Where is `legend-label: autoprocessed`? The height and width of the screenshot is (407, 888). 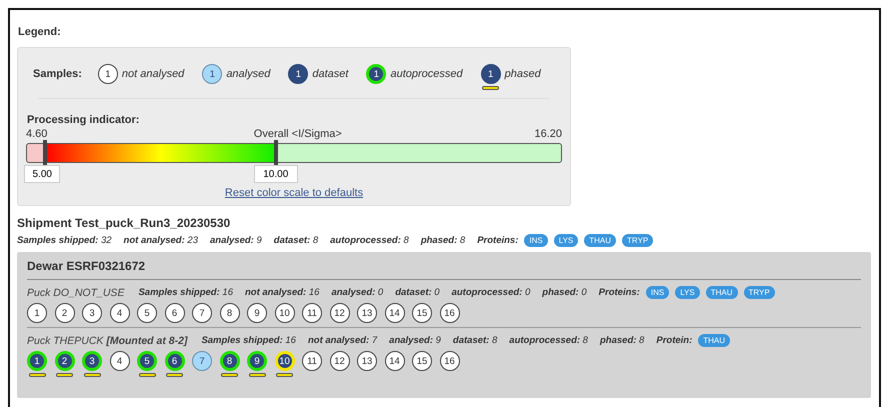
legend-label: autoprocessed is located at coordinates (426, 74).